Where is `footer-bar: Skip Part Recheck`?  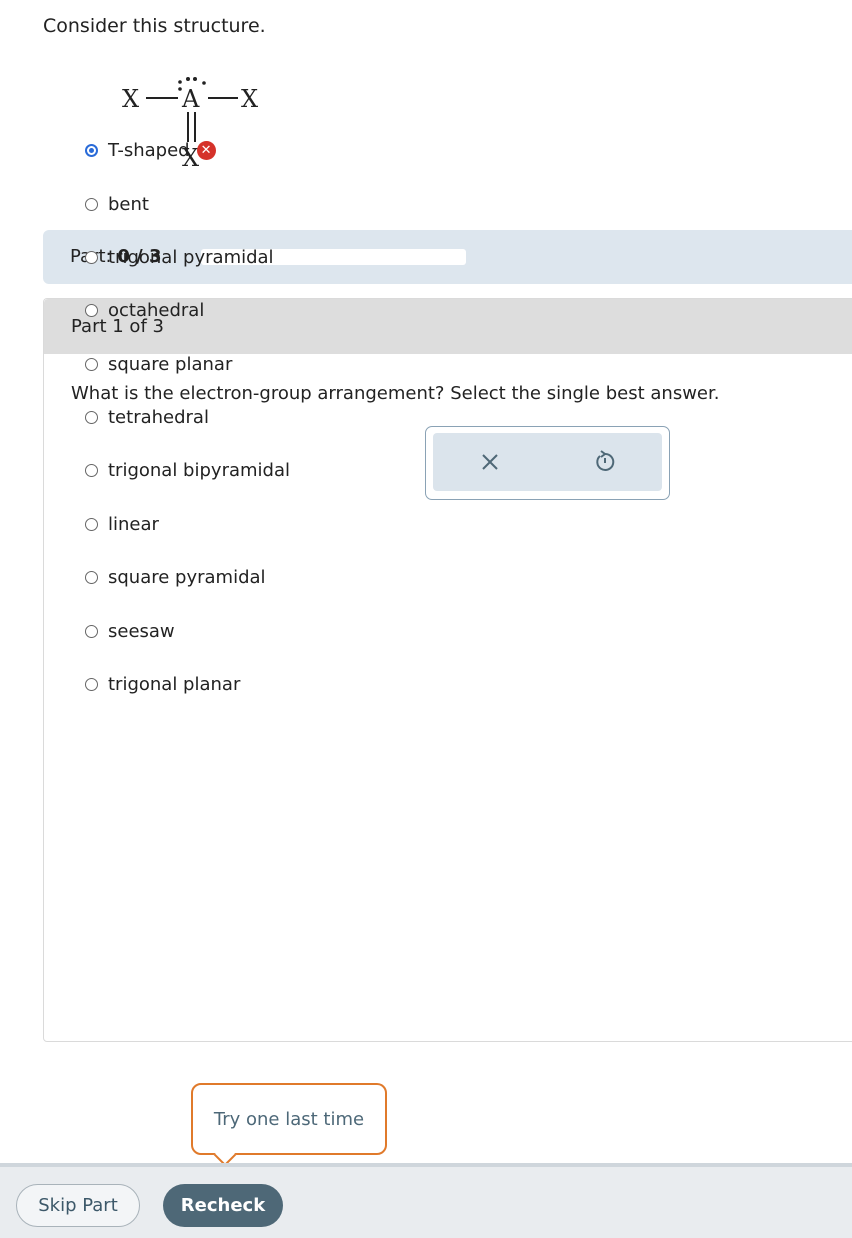 footer-bar: Skip Part Recheck is located at coordinates (426, 1200).